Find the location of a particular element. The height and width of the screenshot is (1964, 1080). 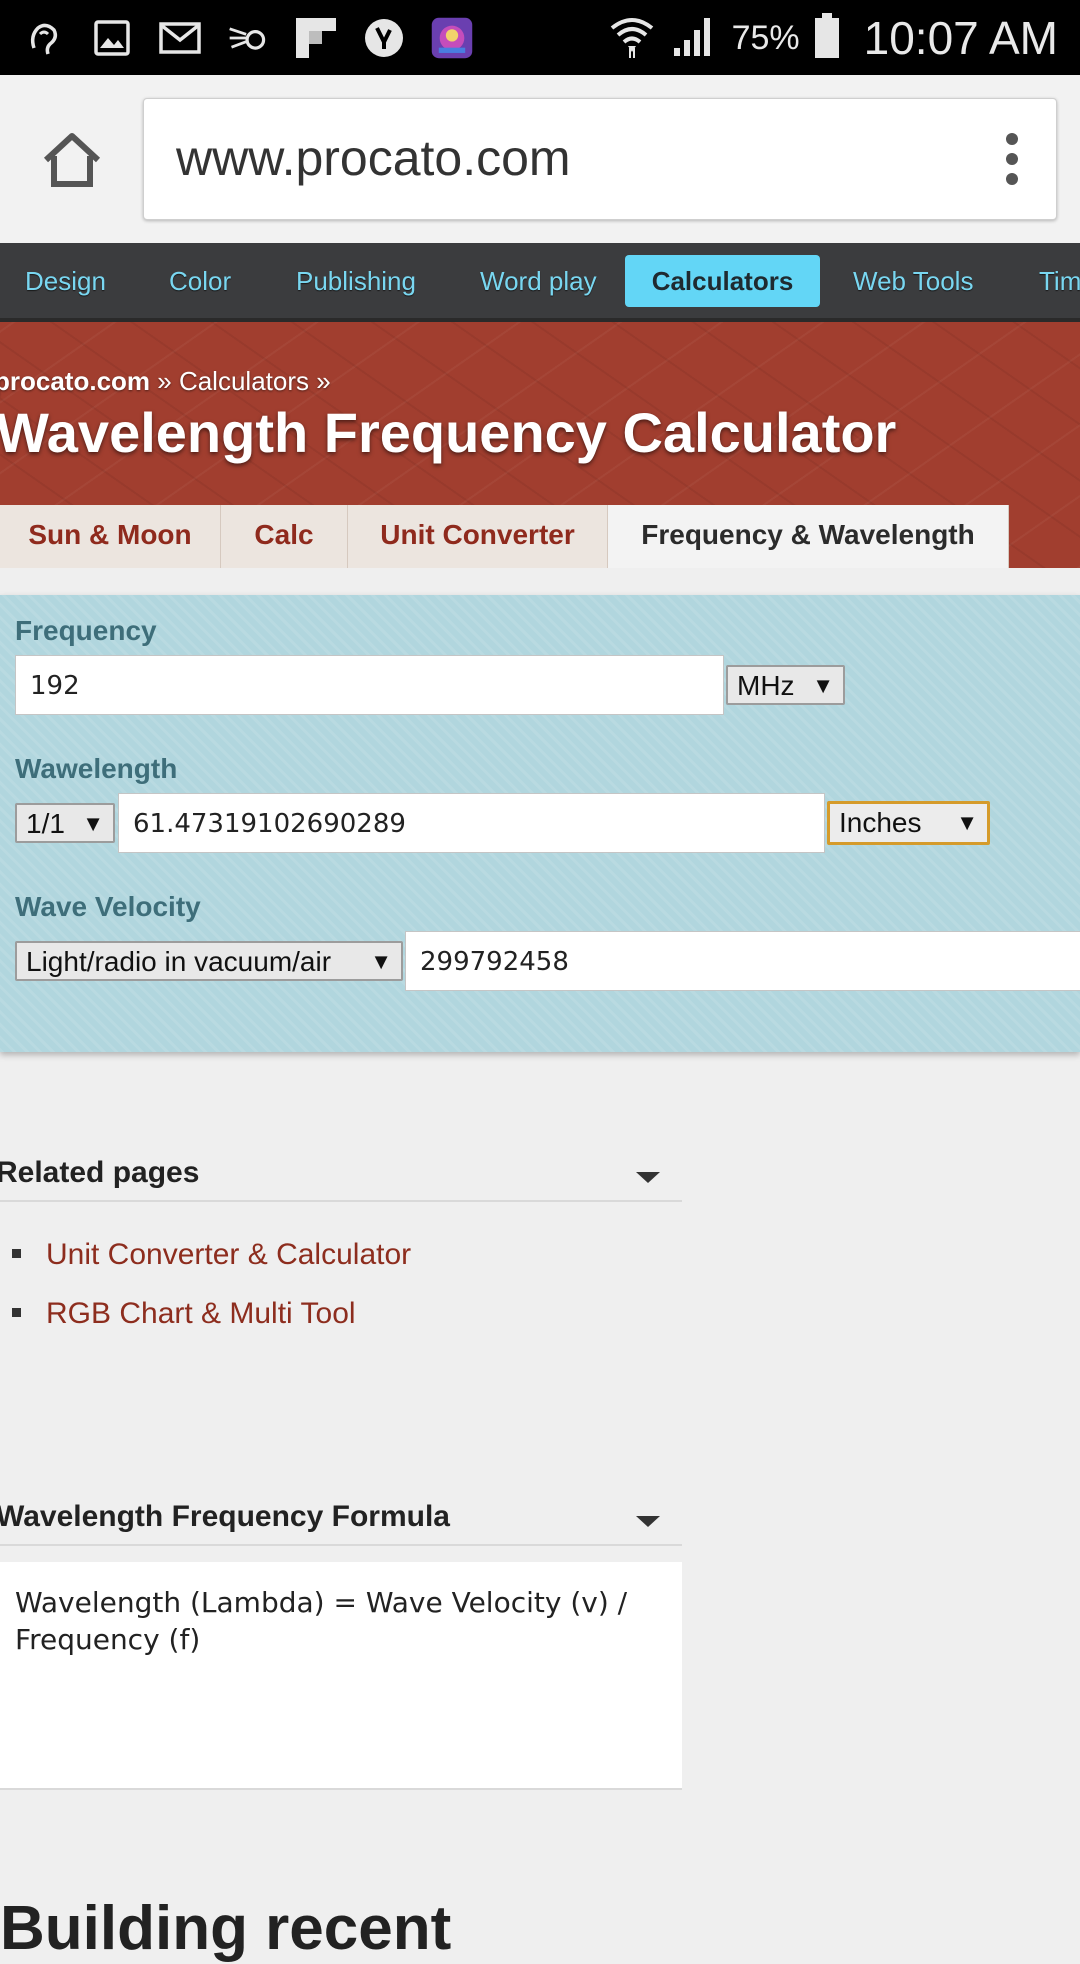

image-icon is located at coordinates (112, 38).